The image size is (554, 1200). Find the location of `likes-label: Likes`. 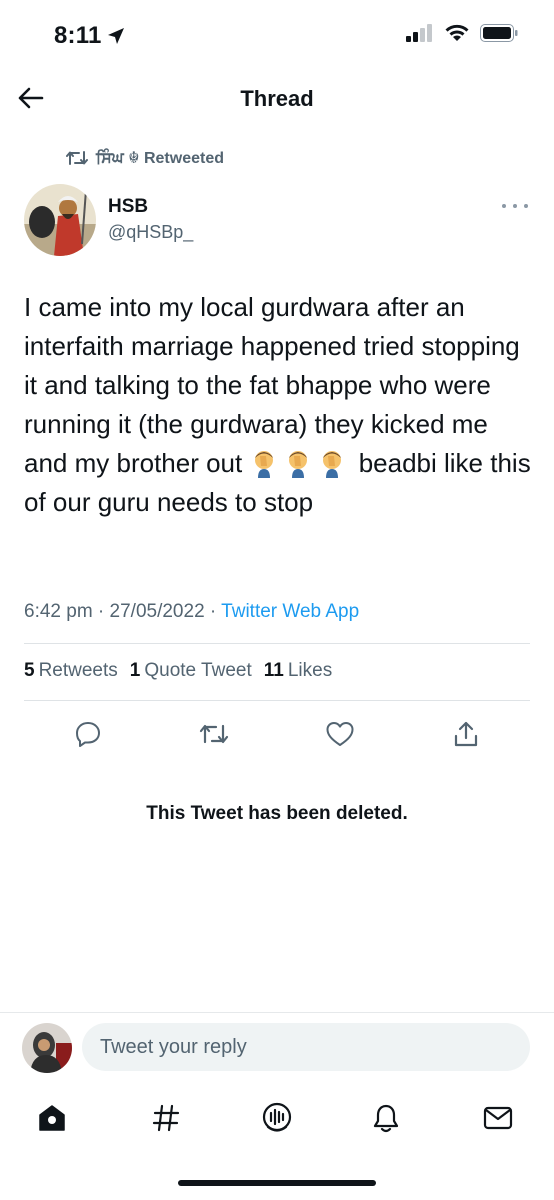

likes-label: Likes is located at coordinates (310, 670).